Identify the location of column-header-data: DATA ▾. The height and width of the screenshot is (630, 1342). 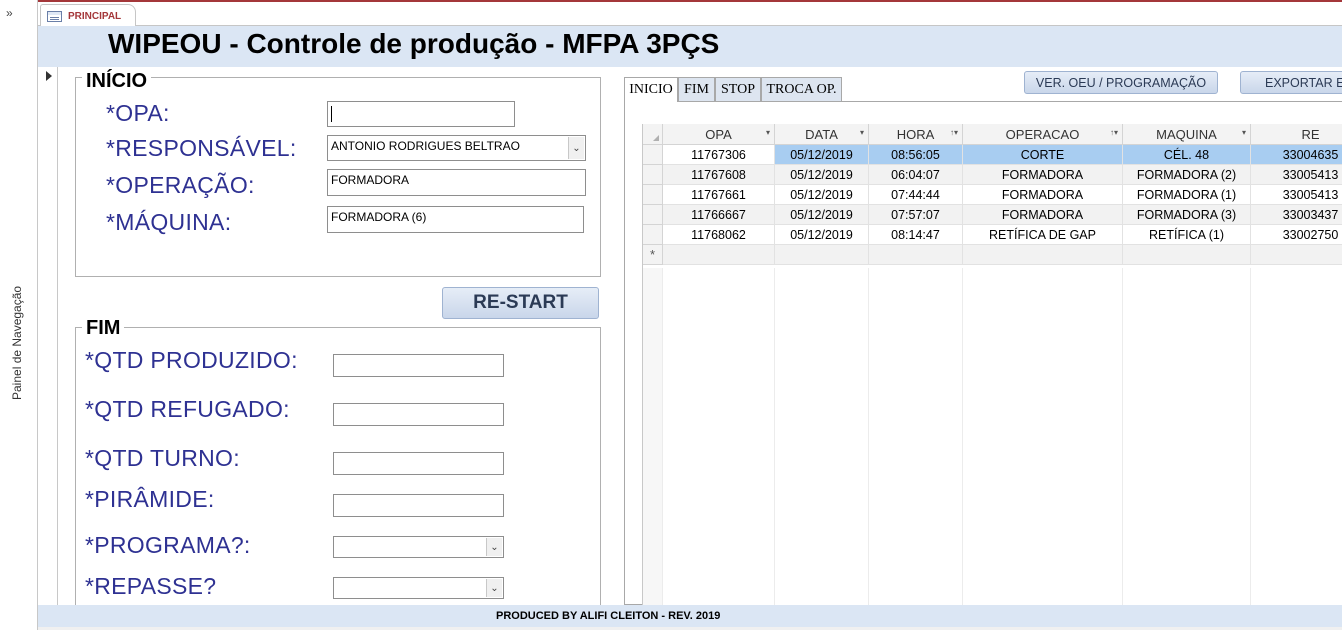
(822, 134).